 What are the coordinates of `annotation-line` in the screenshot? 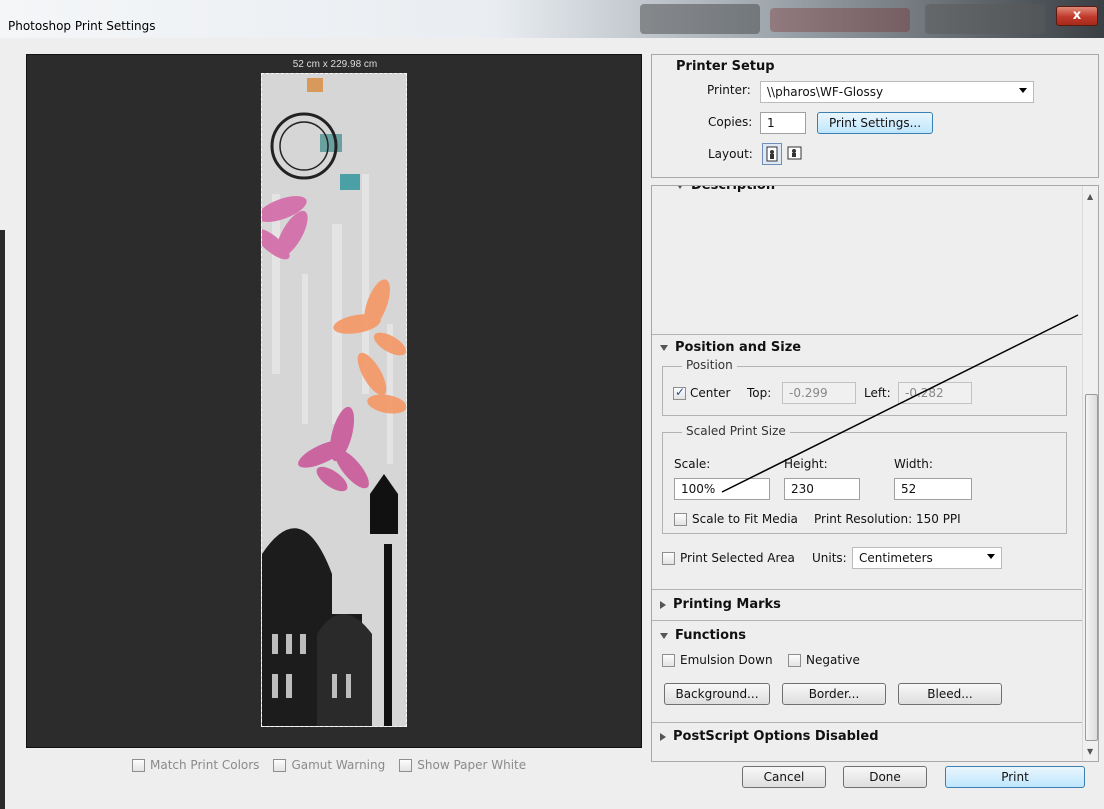 It's located at (900, 403).